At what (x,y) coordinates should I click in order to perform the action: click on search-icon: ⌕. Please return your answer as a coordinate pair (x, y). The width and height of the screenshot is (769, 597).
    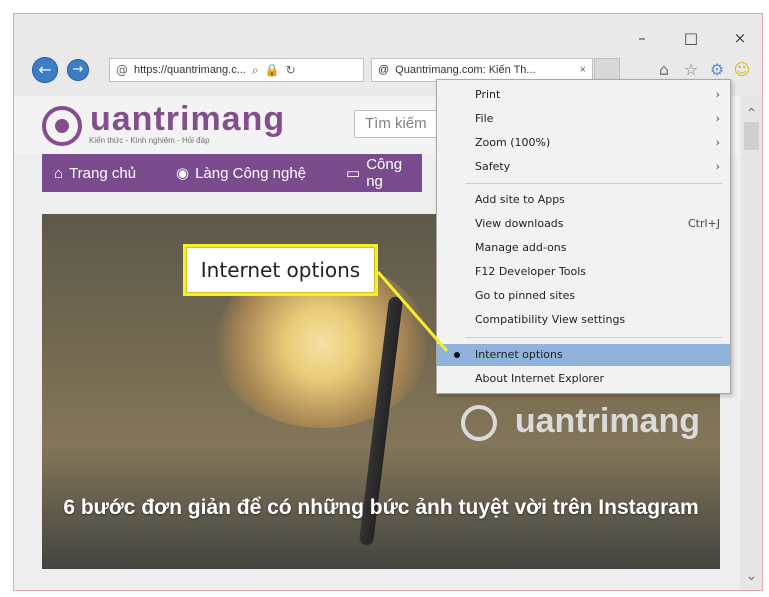
    Looking at the image, I should click on (255, 70).